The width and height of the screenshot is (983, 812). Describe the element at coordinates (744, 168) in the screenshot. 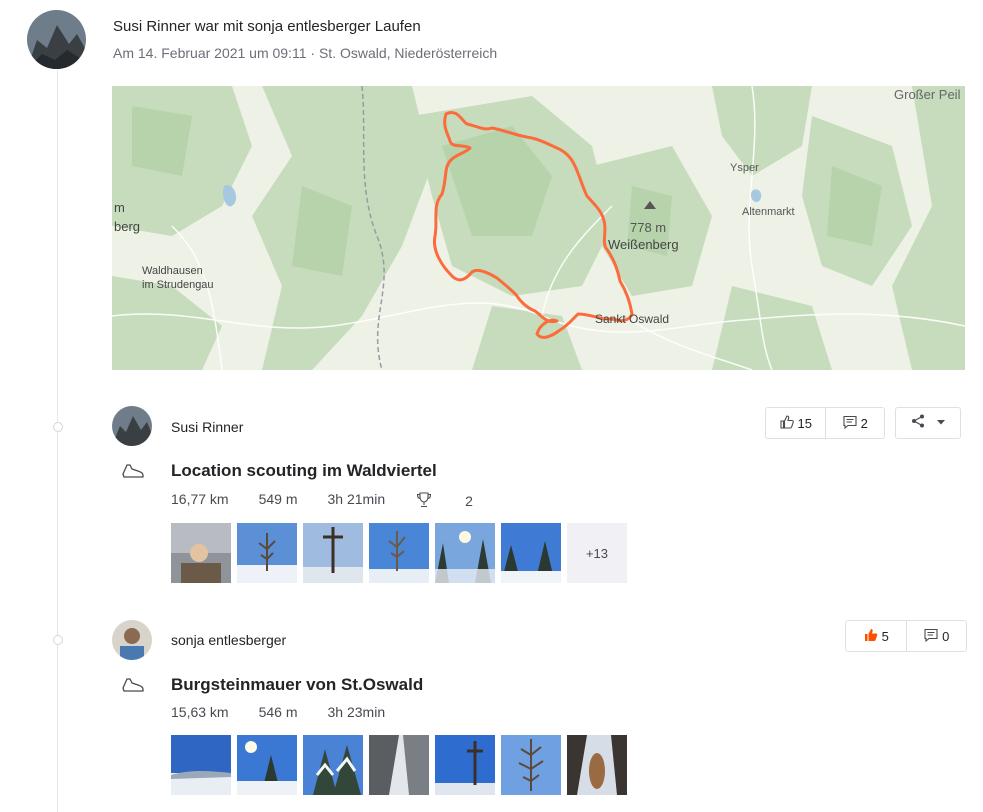

I see `map-label-ysper: Ysper` at that location.